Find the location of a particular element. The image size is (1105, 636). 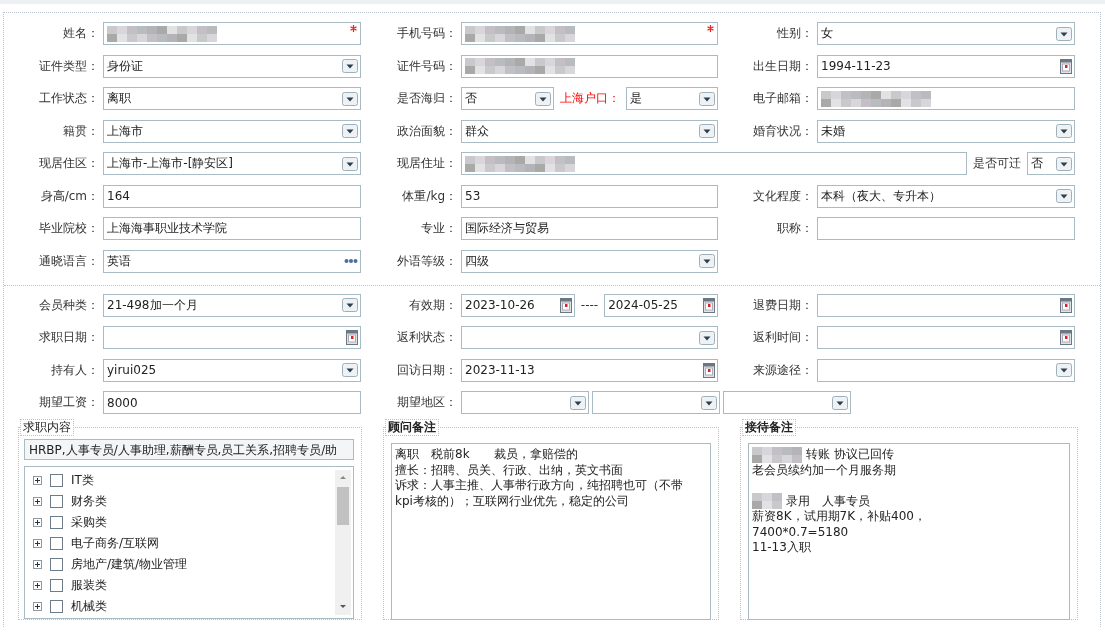

field-label: 有效期： is located at coordinates (433, 305).